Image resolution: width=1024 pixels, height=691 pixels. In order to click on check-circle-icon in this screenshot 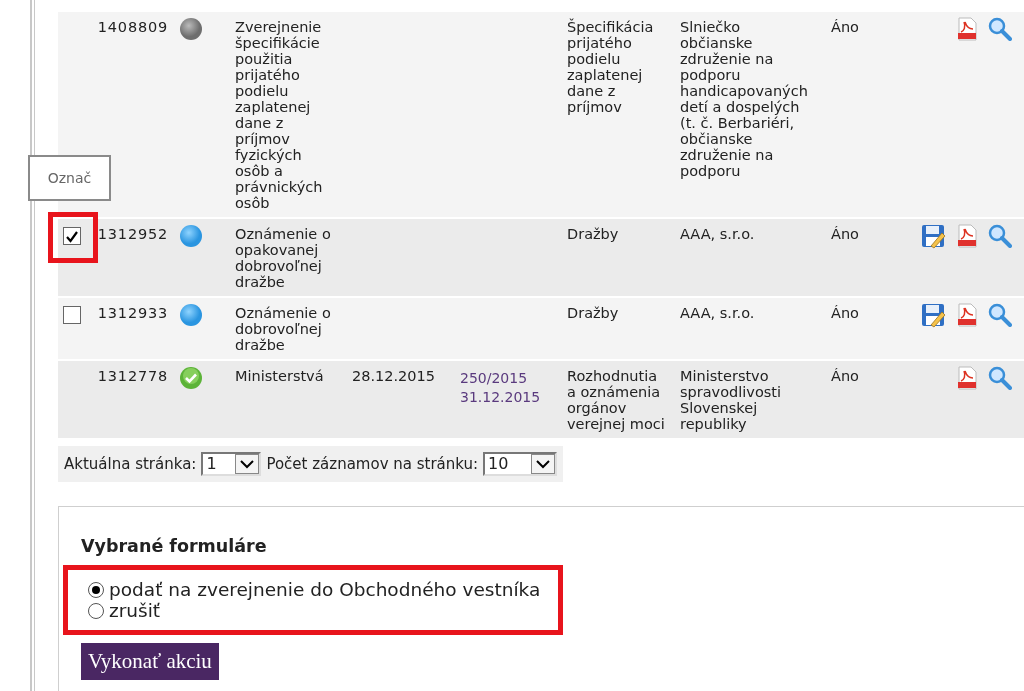, I will do `click(191, 378)`.